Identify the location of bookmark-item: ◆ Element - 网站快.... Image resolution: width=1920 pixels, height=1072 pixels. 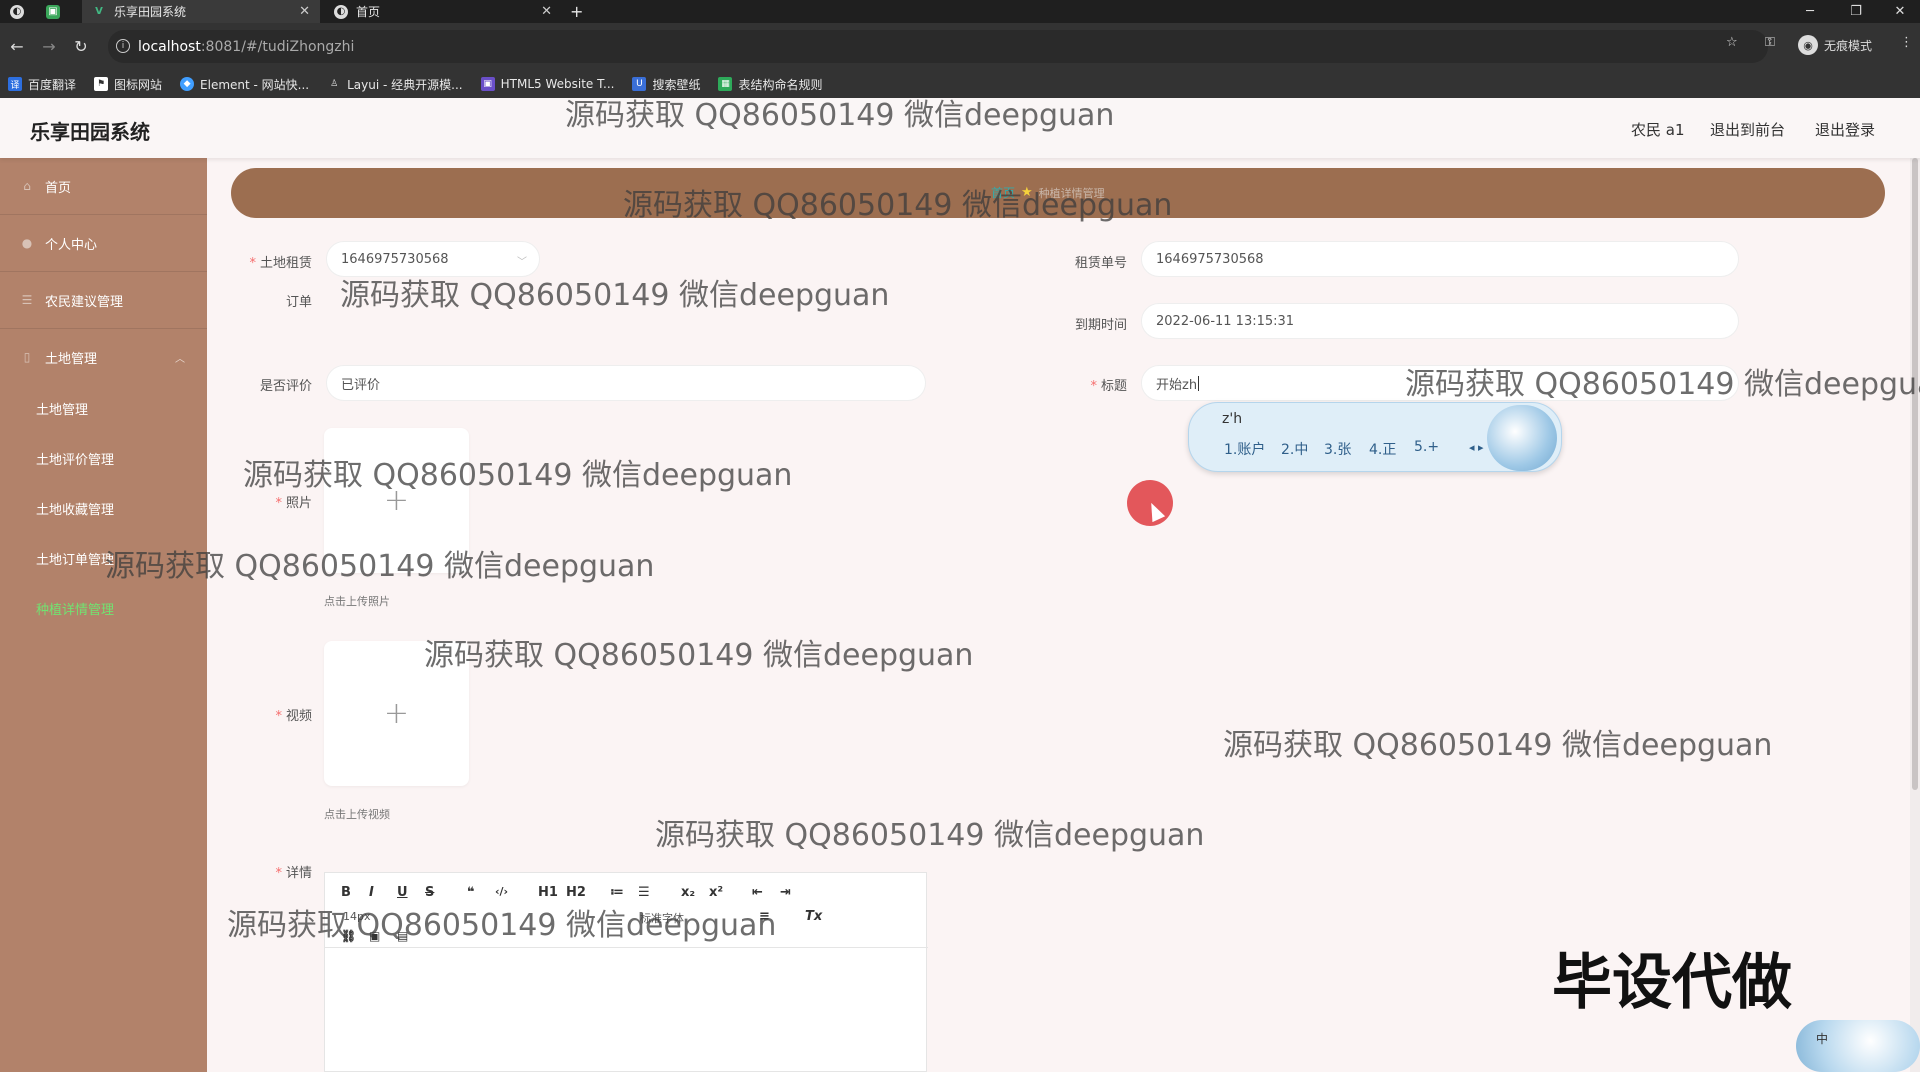
(244, 84).